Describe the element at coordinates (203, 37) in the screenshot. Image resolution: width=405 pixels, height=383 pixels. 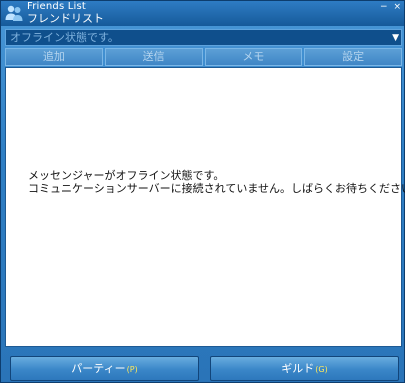
I see `status-dropdown: オフライン状態です。 ▼` at that location.